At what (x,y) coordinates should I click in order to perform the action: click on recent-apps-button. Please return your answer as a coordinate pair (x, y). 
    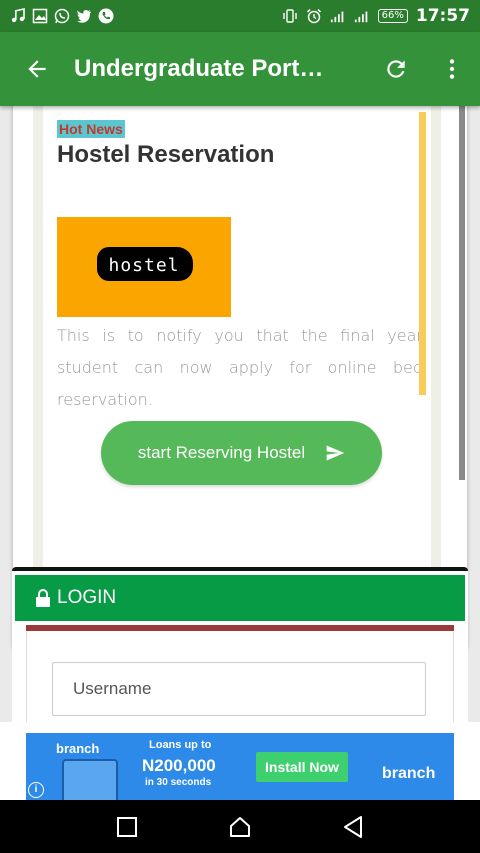
    Looking at the image, I should click on (127, 827).